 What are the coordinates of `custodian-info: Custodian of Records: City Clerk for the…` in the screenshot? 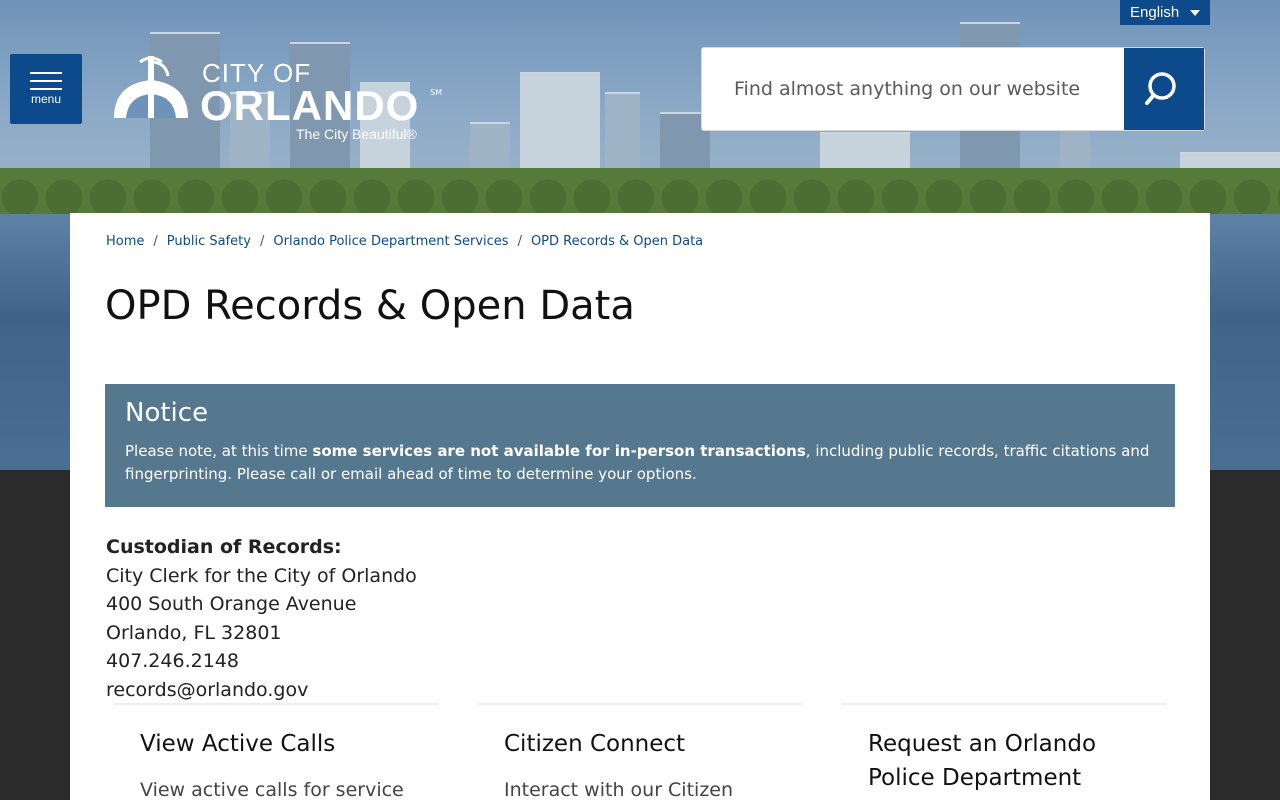 It's located at (261, 618).